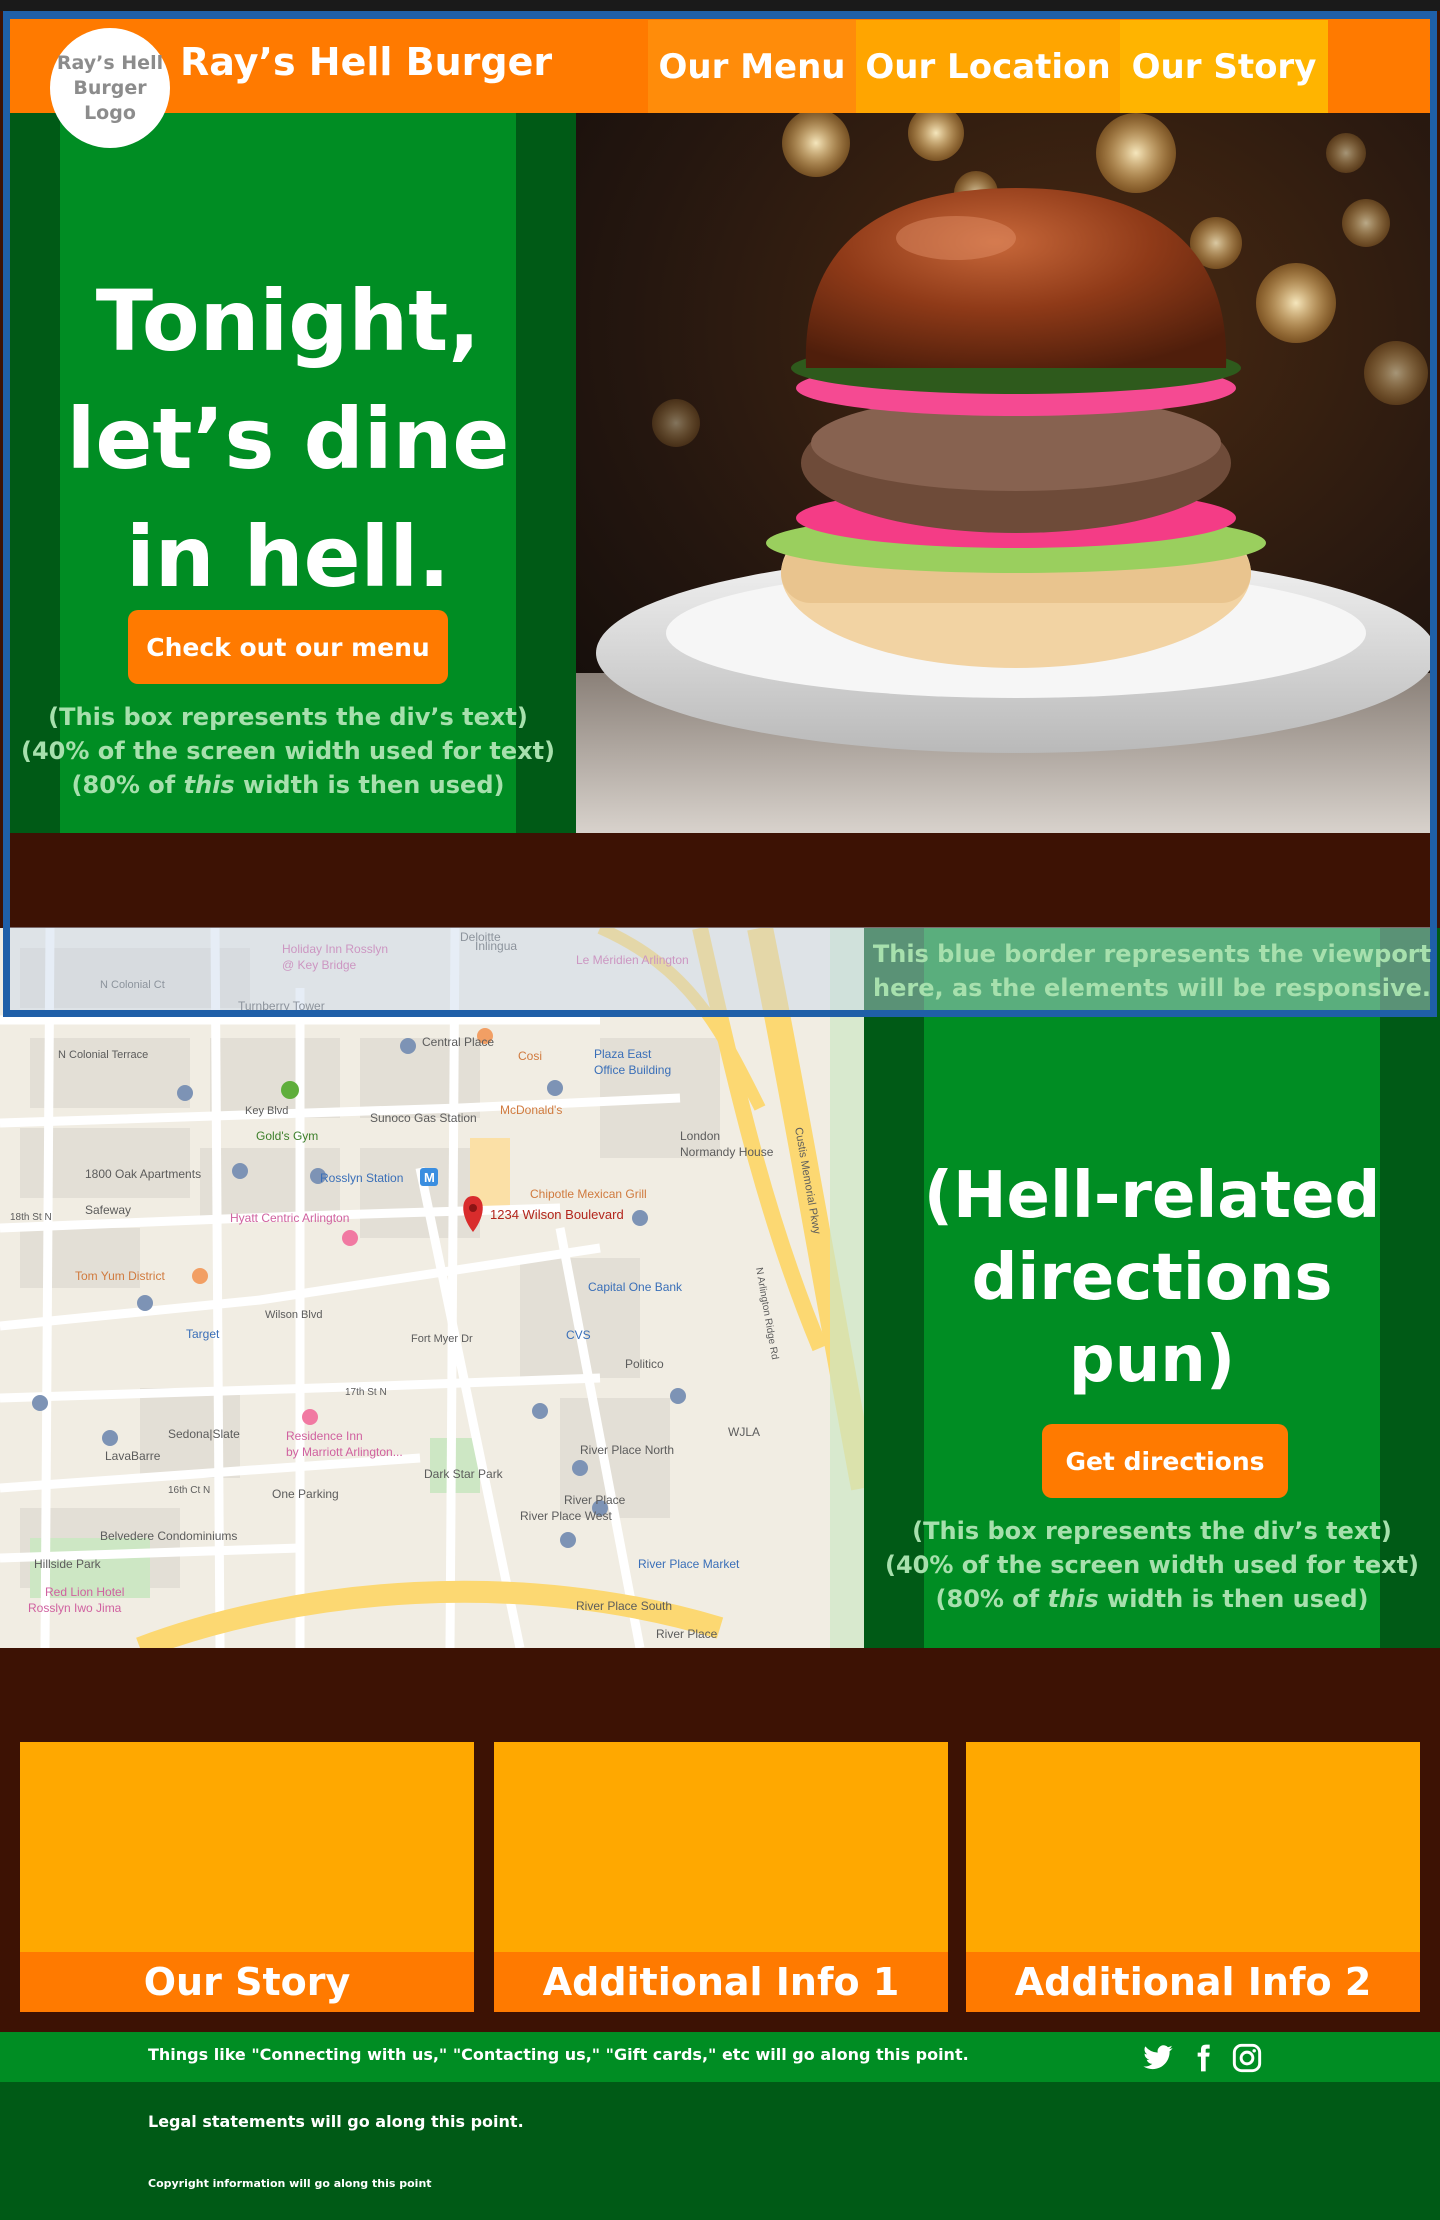 Image resolution: width=1440 pixels, height=2220 pixels. Describe the element at coordinates (1224, 66) in the screenshot. I see `nav-item-story: Our Story` at that location.